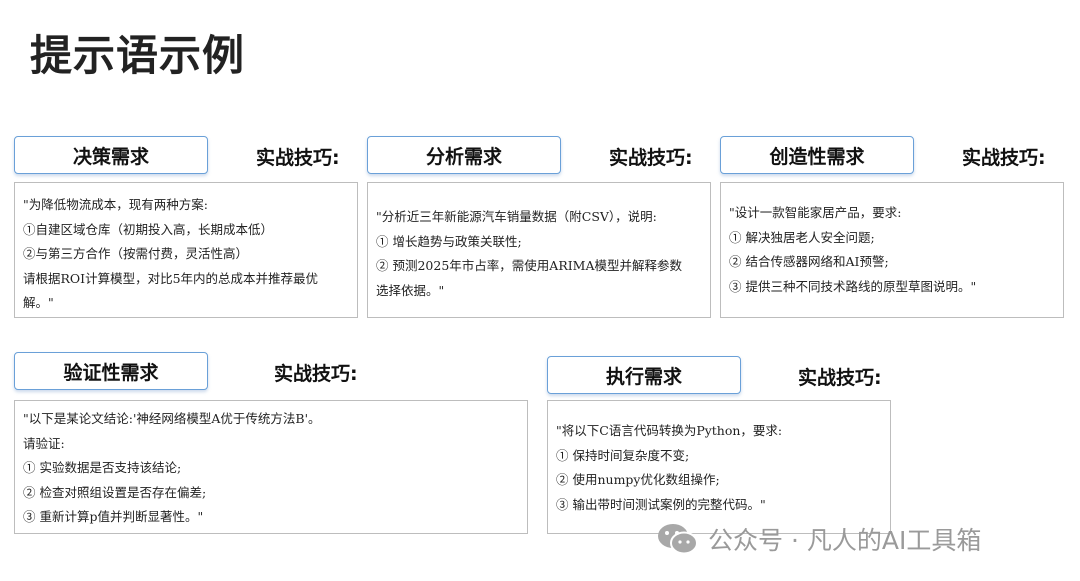 The height and width of the screenshot is (581, 1080). I want to click on page-title: 提示语示例, so click(138, 55).